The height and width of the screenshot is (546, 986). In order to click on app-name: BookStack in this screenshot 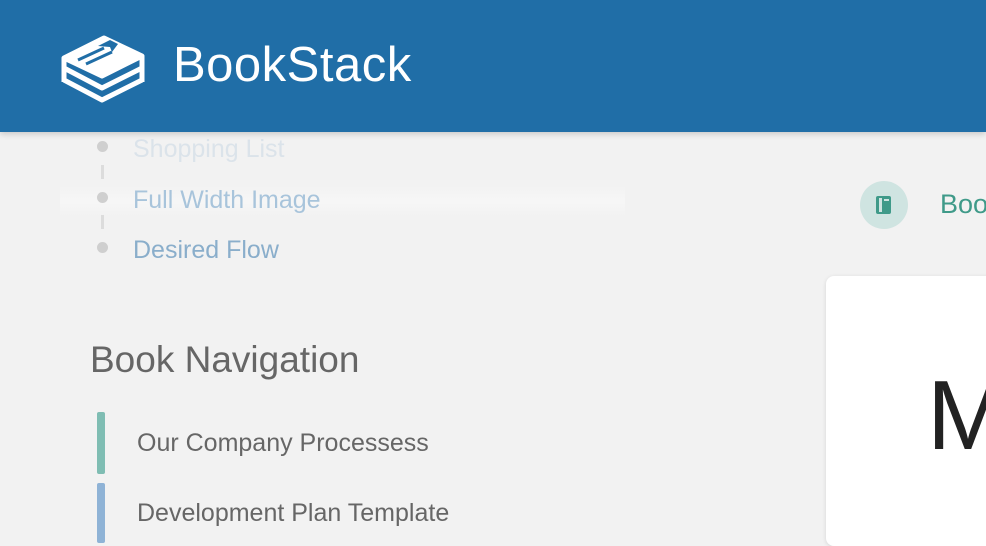, I will do `click(292, 65)`.